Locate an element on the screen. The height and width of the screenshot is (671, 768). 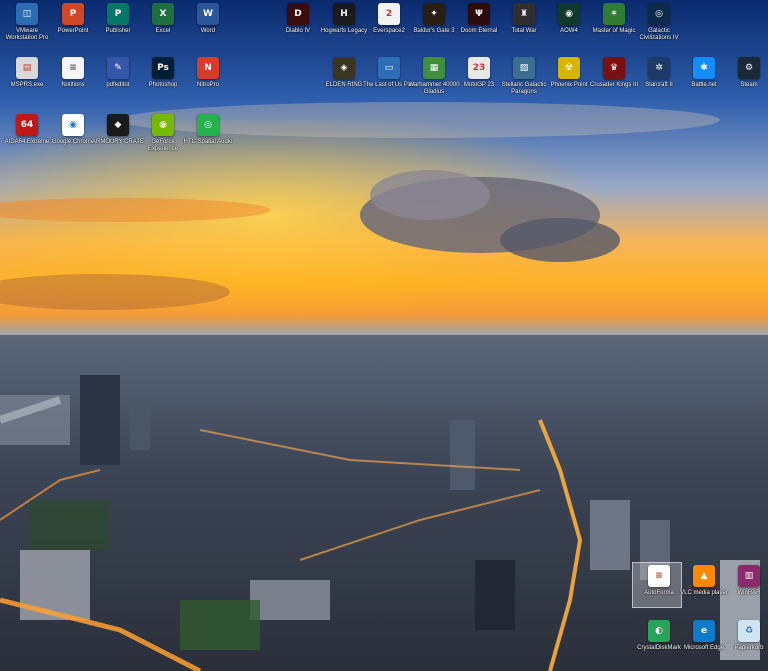
battlenet-icon: ✱ is located at coordinates (704, 68).